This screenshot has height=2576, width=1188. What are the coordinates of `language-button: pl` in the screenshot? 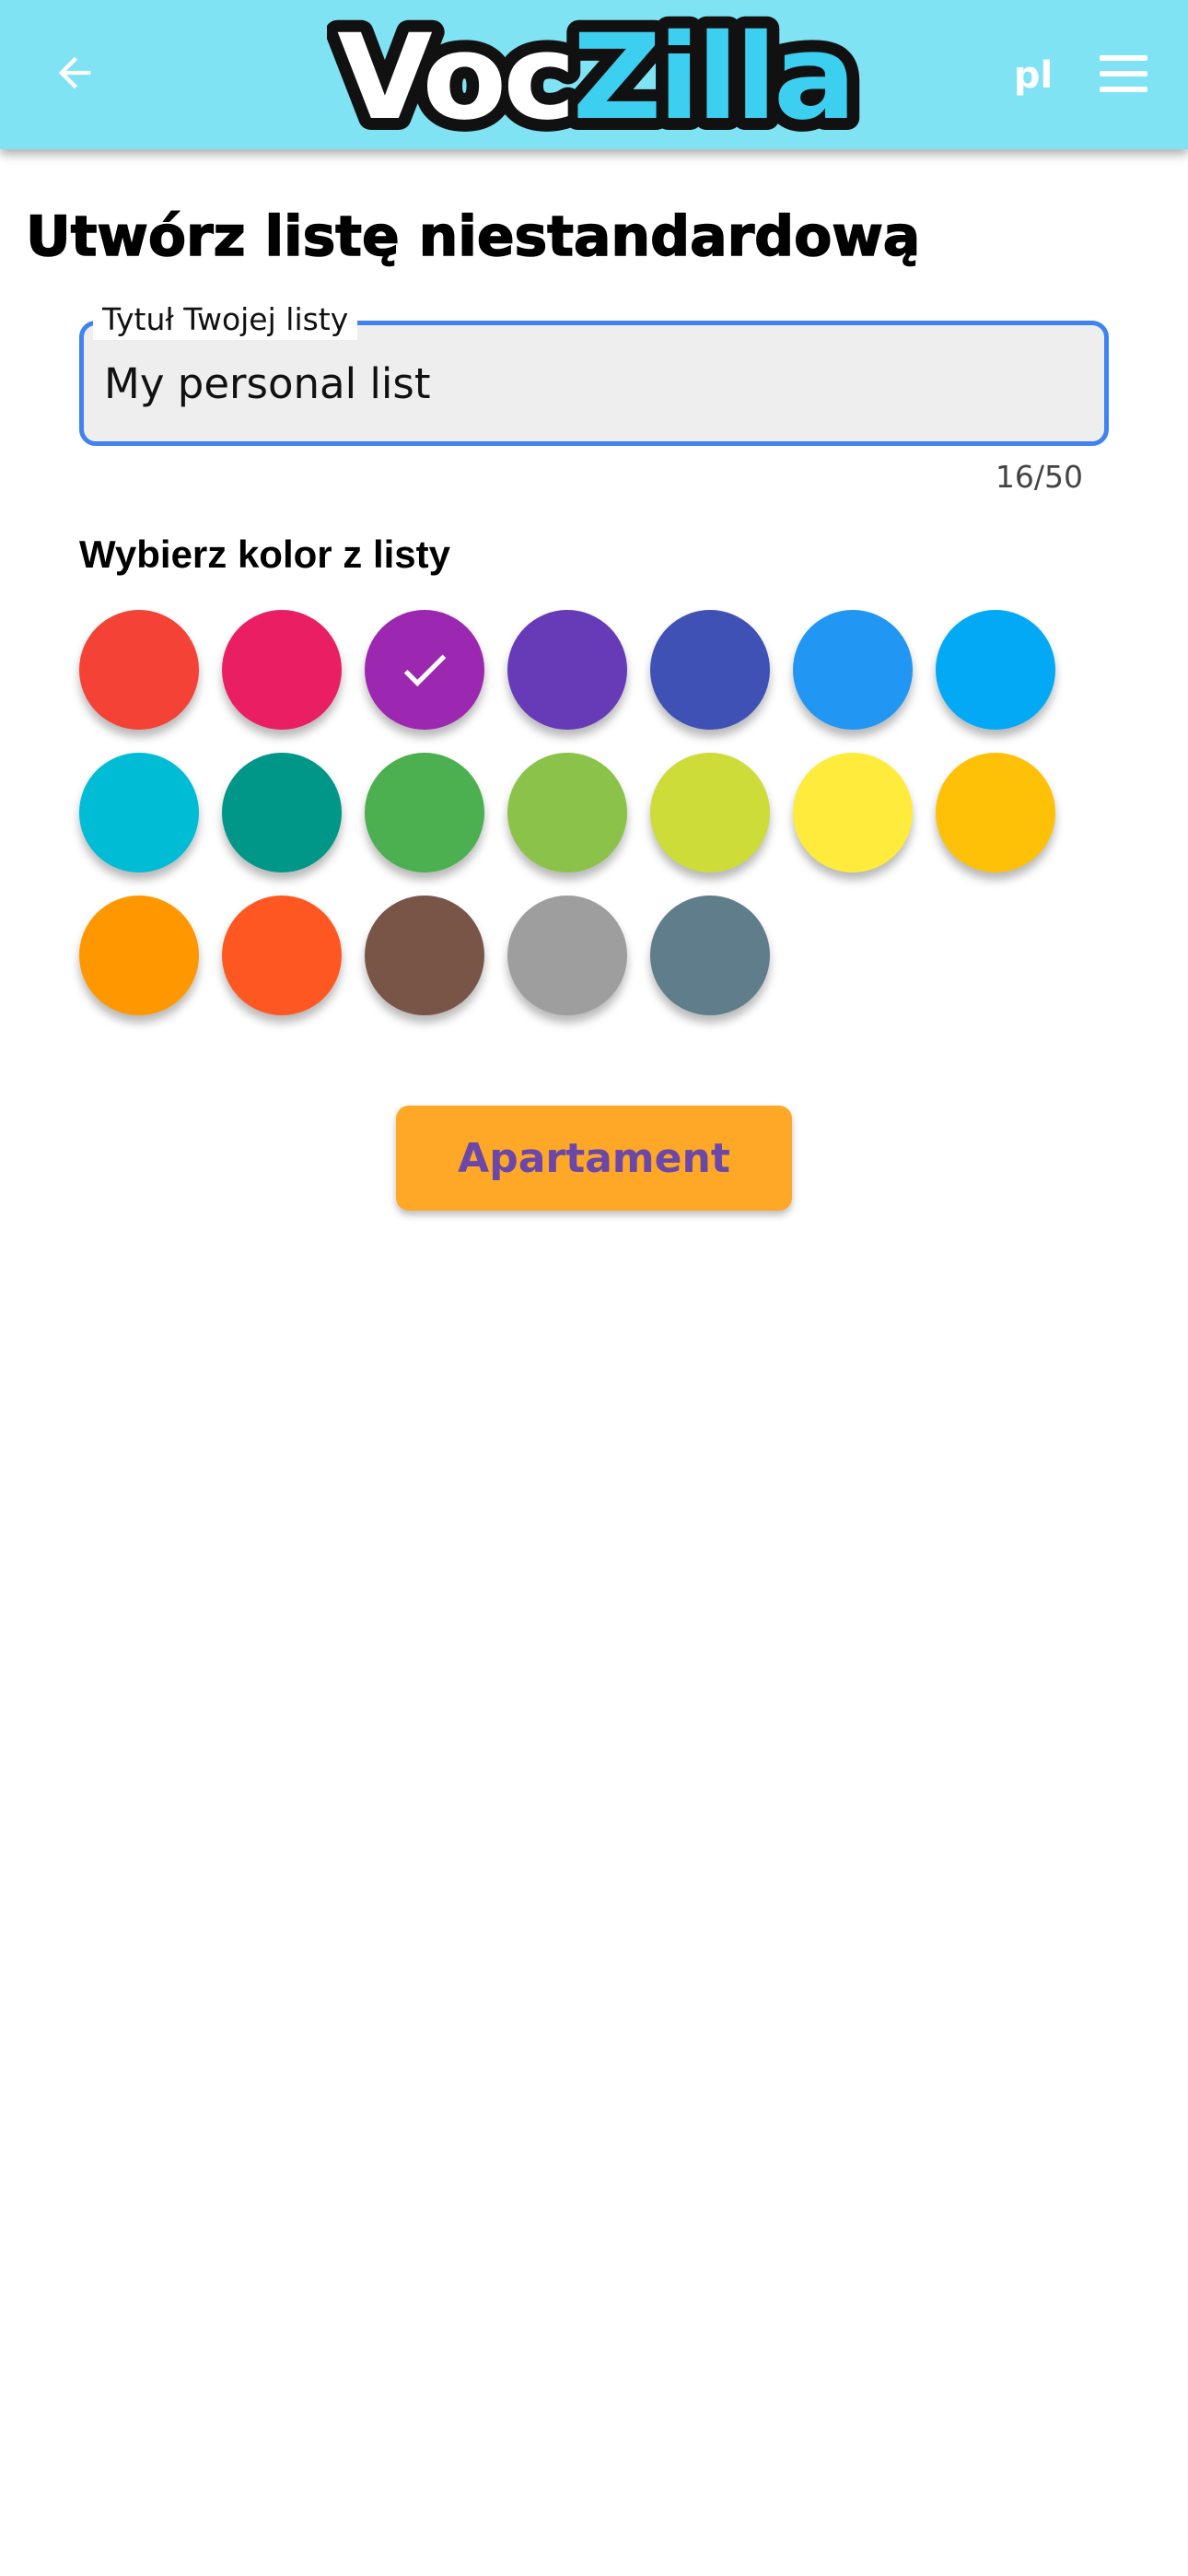 It's located at (1033, 75).